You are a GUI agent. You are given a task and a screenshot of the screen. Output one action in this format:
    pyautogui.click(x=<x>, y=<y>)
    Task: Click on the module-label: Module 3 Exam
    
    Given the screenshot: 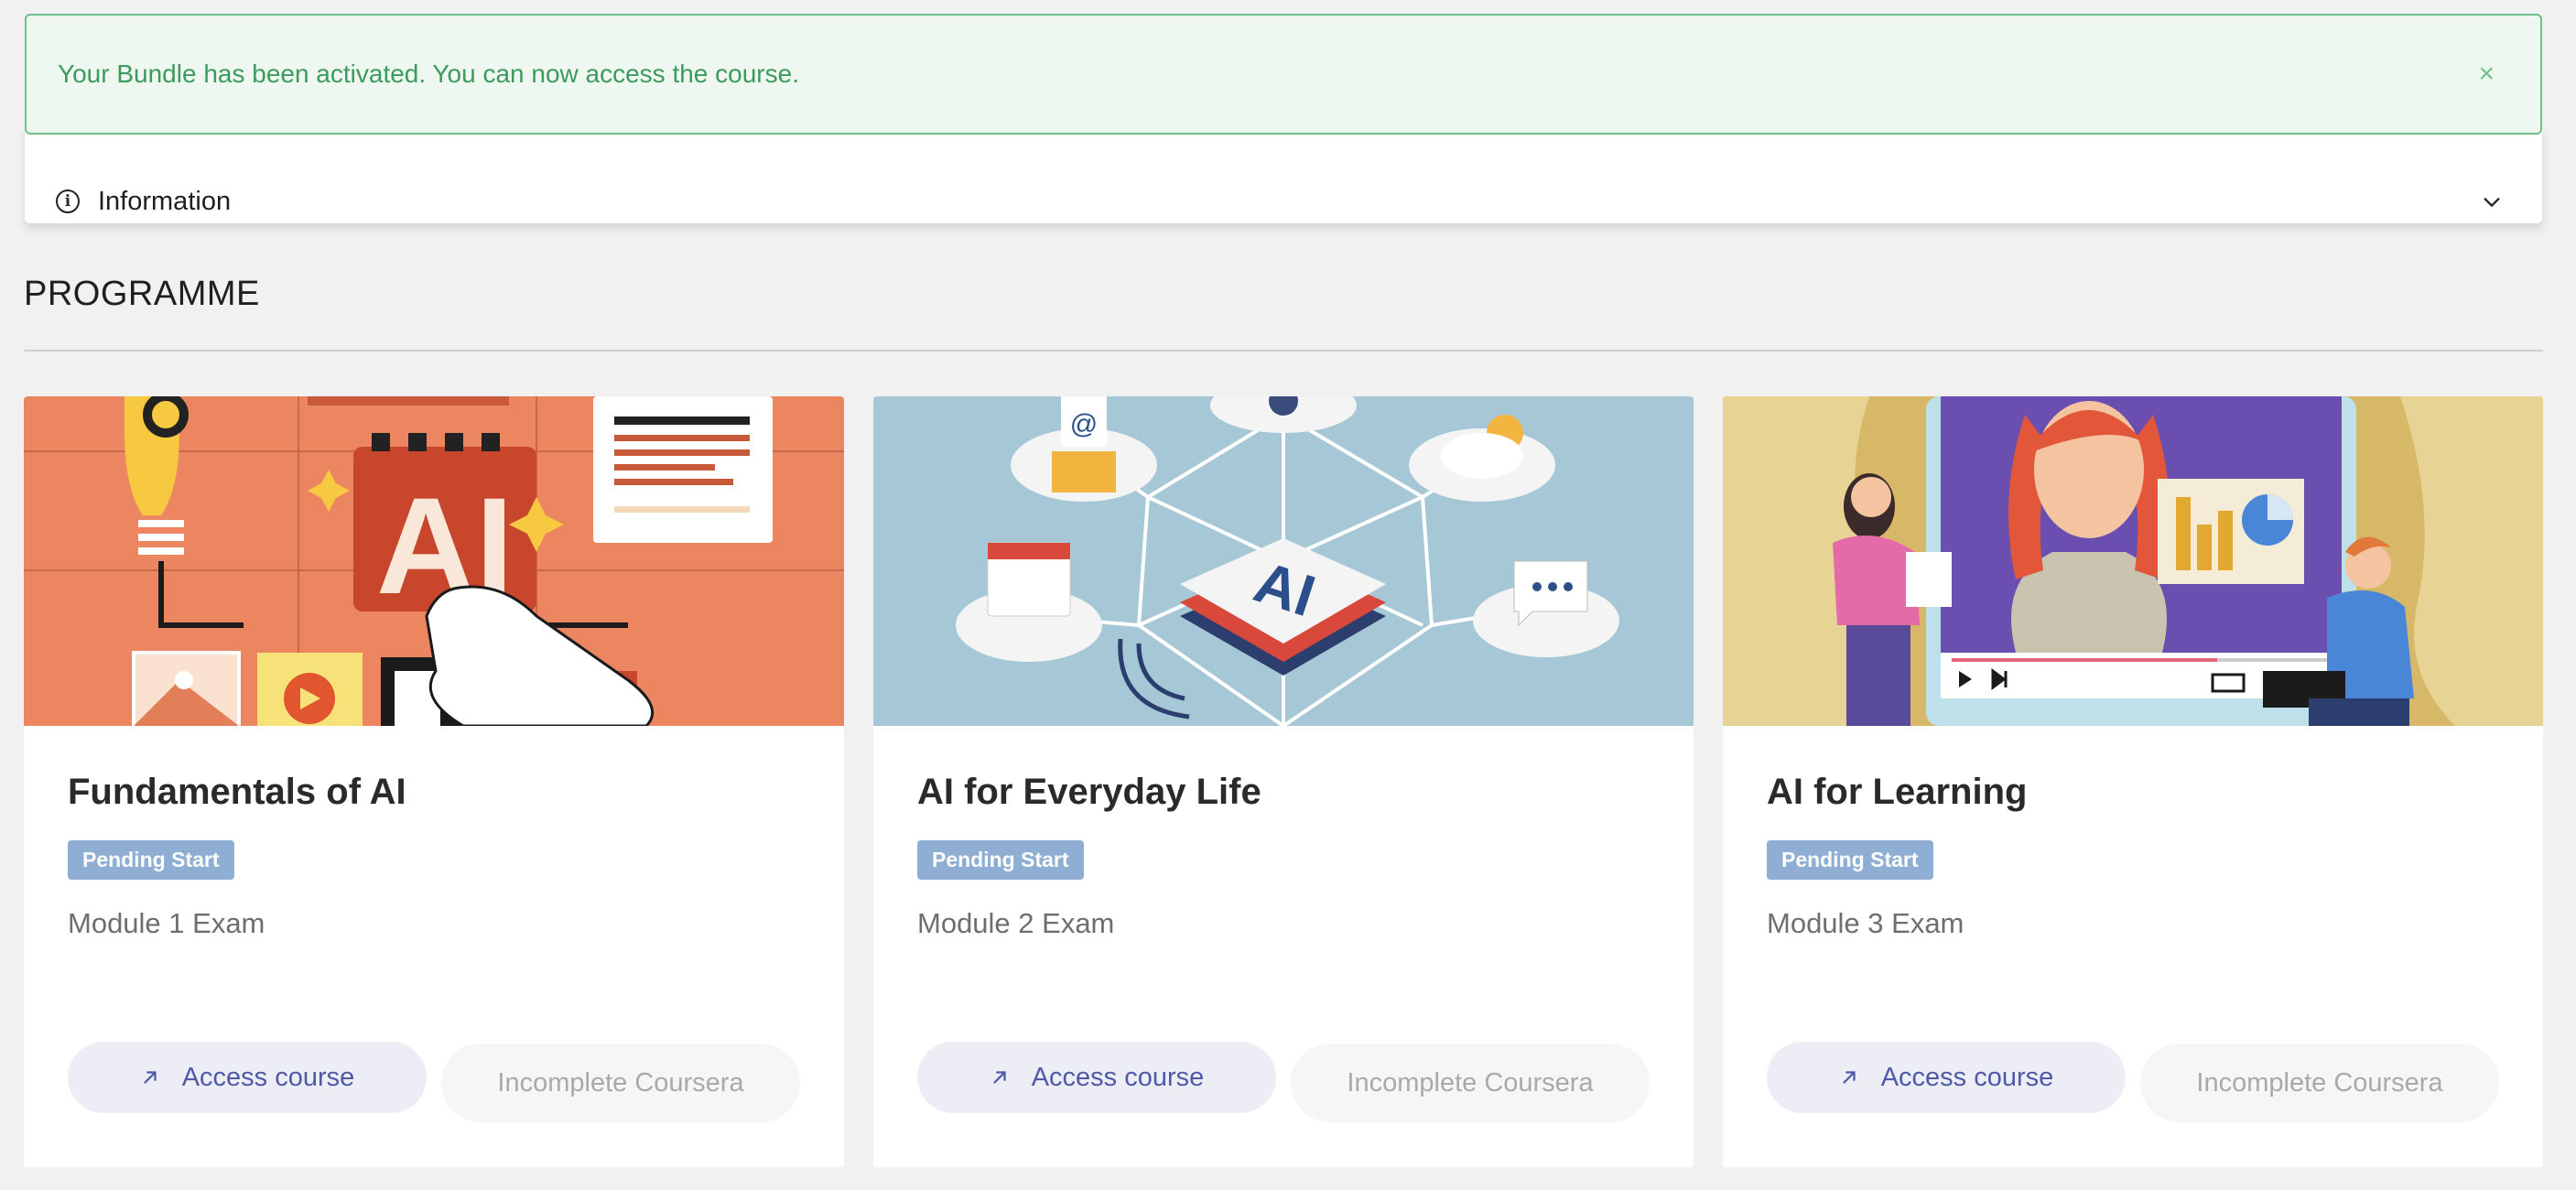 What is the action you would take?
    pyautogui.click(x=1866, y=923)
    